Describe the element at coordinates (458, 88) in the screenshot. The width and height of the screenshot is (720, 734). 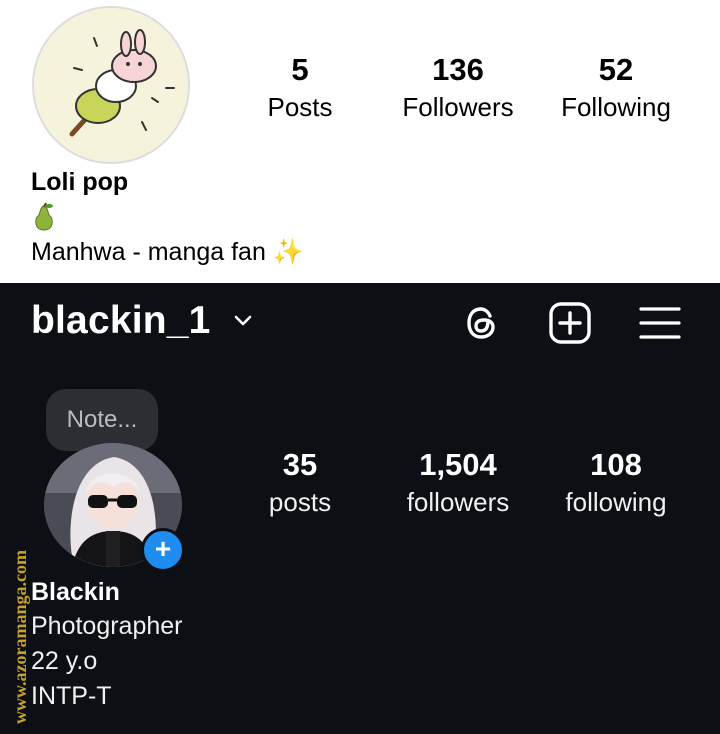
I see `followers-stat: 136 Followers` at that location.